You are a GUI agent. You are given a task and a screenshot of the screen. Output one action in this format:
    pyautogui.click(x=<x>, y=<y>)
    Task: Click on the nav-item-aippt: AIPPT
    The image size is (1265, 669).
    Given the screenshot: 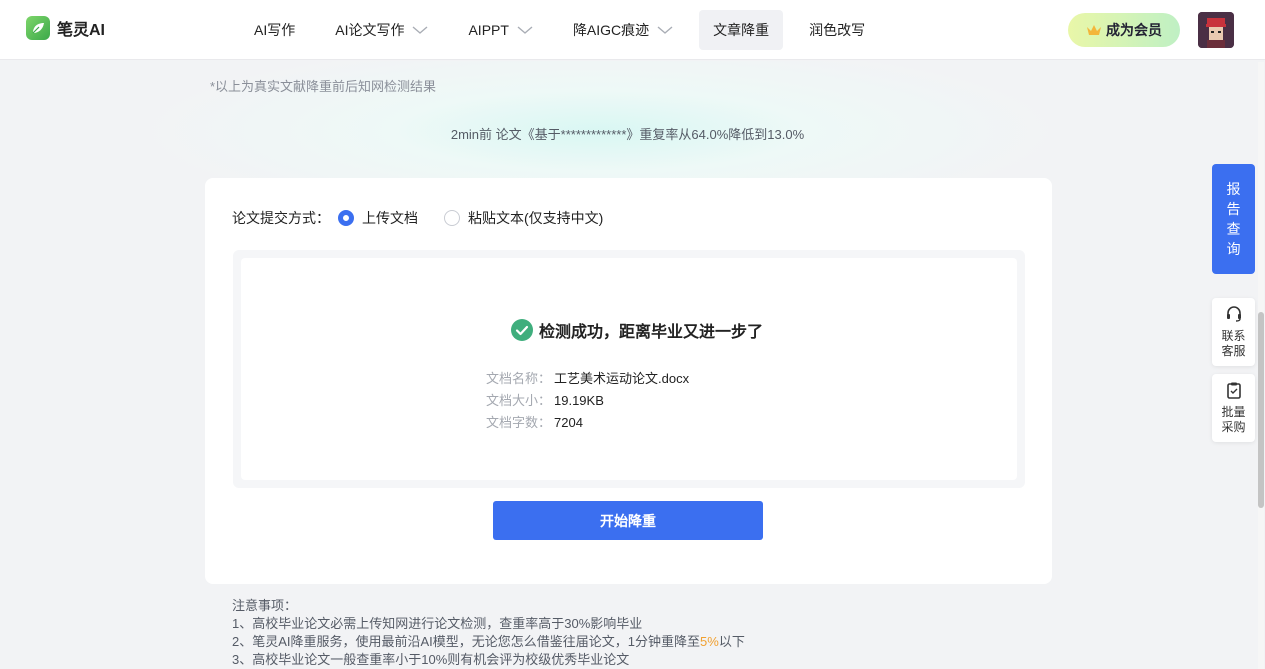 What is the action you would take?
    pyautogui.click(x=500, y=30)
    